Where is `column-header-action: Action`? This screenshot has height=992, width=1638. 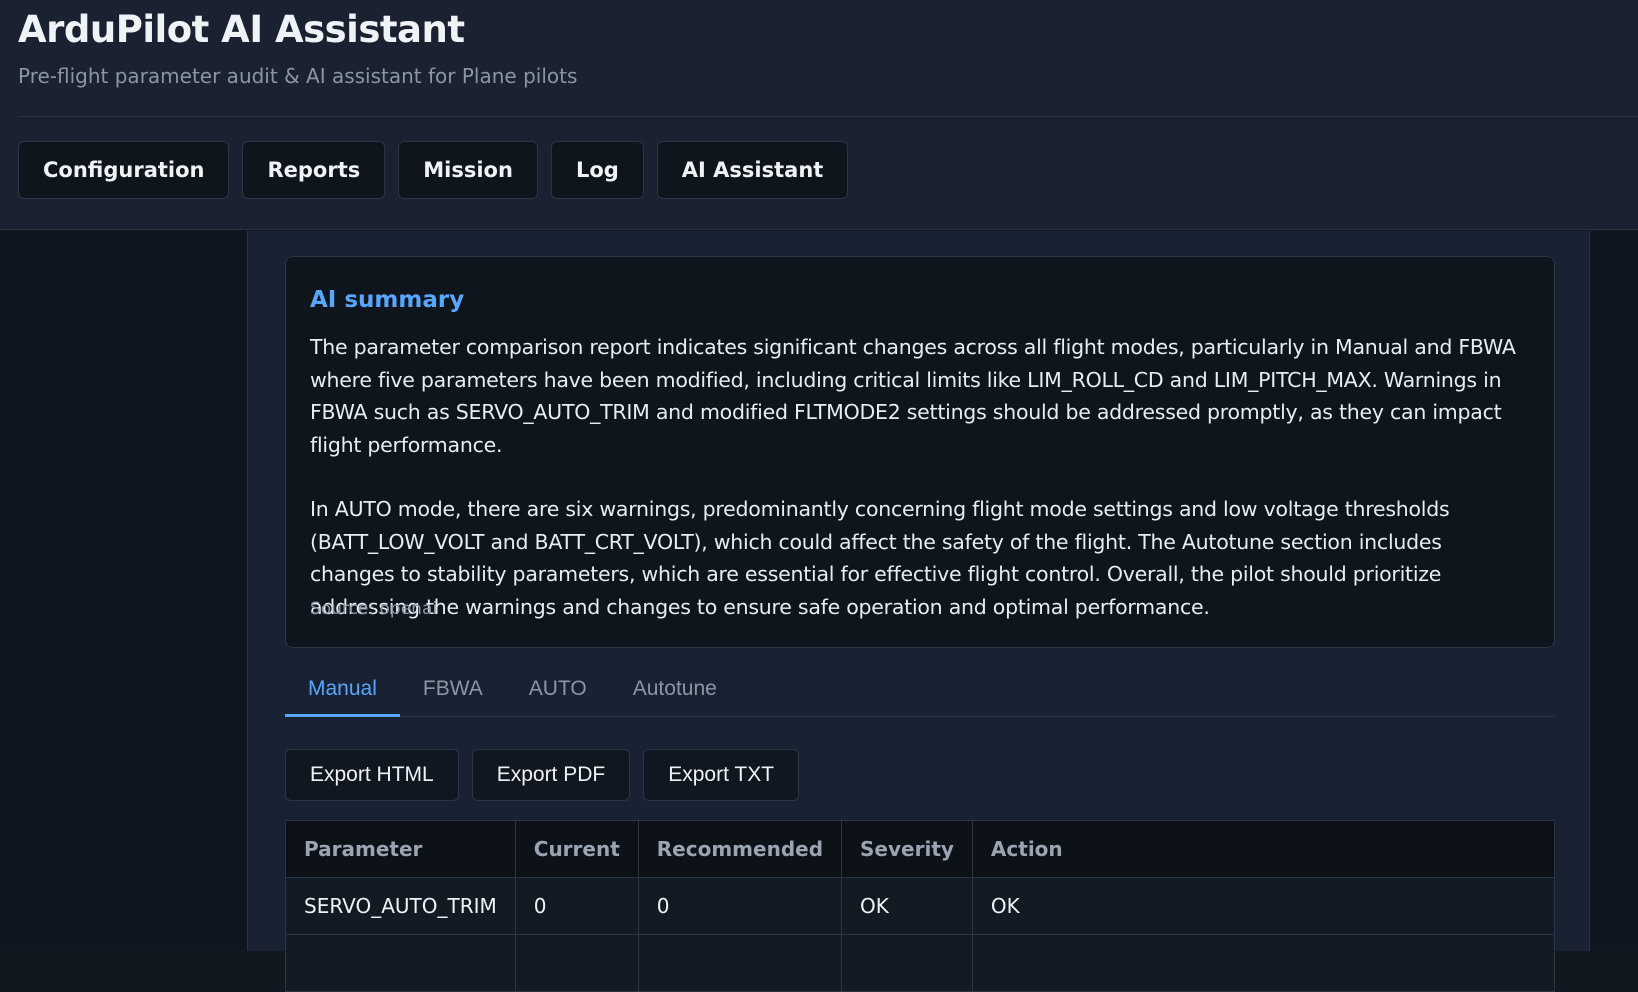
column-header-action: Action is located at coordinates (1263, 849).